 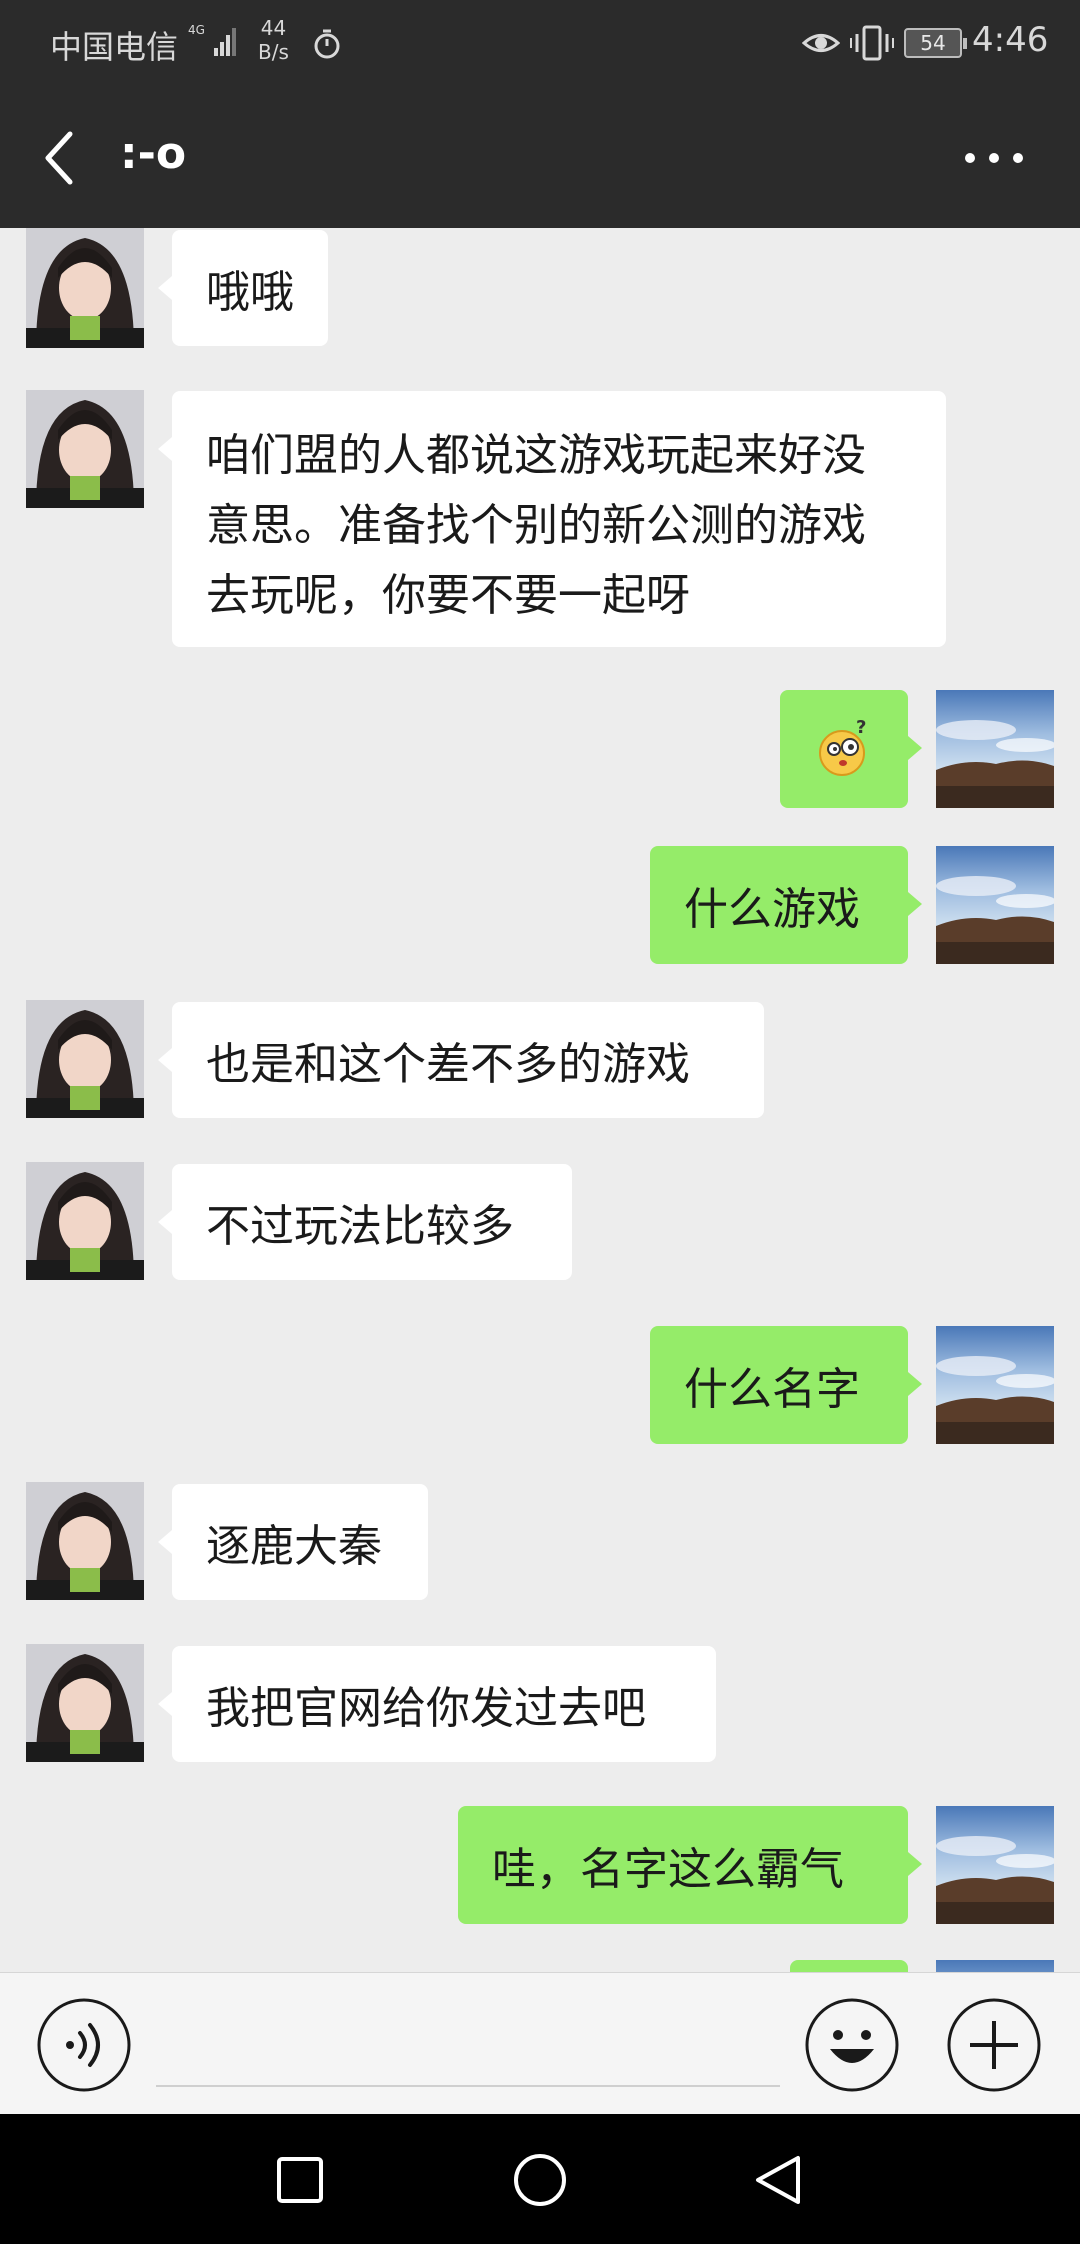 What do you see at coordinates (872, 43) in the screenshot?
I see `vibrate-icon` at bounding box center [872, 43].